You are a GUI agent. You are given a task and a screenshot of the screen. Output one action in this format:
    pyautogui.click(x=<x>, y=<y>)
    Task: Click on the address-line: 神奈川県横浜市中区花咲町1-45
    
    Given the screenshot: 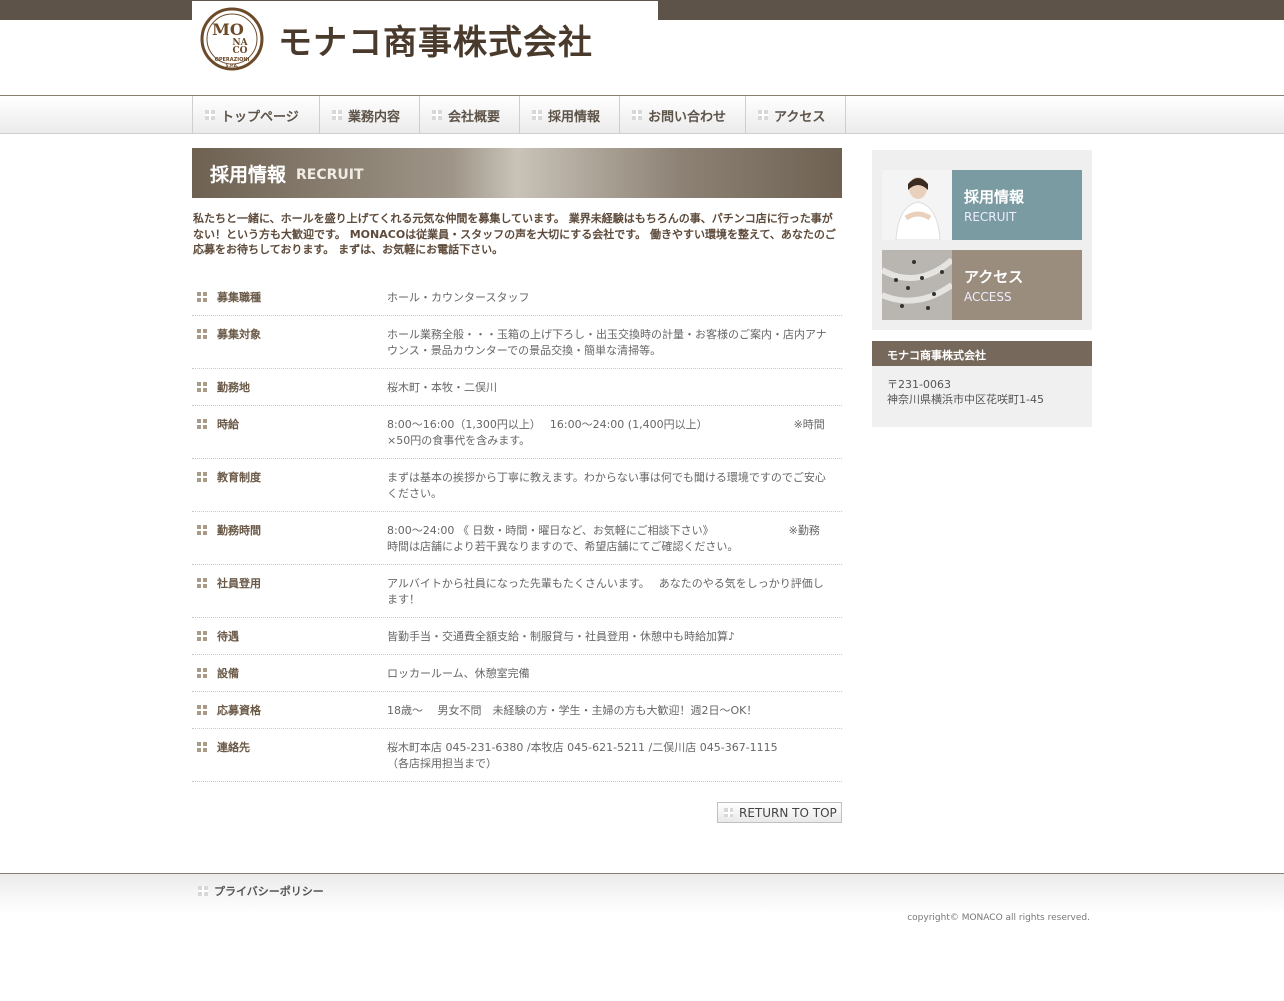 What is the action you would take?
    pyautogui.click(x=965, y=399)
    